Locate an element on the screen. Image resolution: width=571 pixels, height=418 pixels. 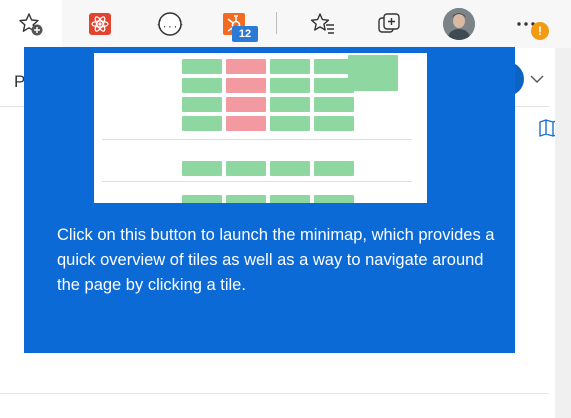
divider is located at coordinates (274, 393).